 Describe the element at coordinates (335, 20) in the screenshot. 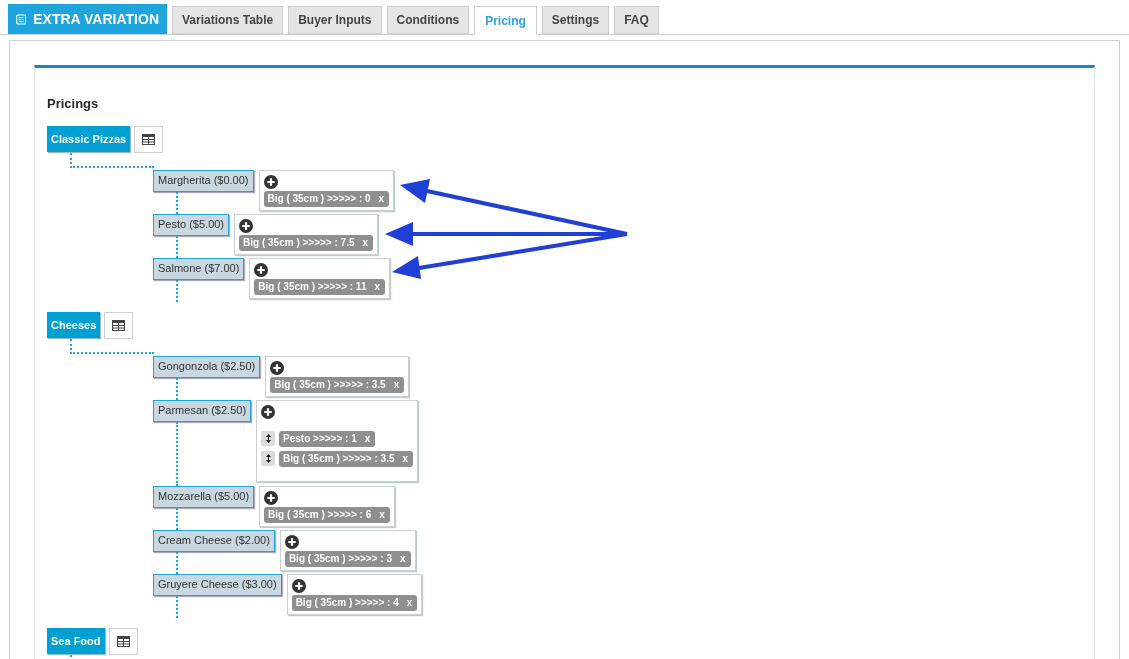

I see `tab: Buyer Inputs` at that location.